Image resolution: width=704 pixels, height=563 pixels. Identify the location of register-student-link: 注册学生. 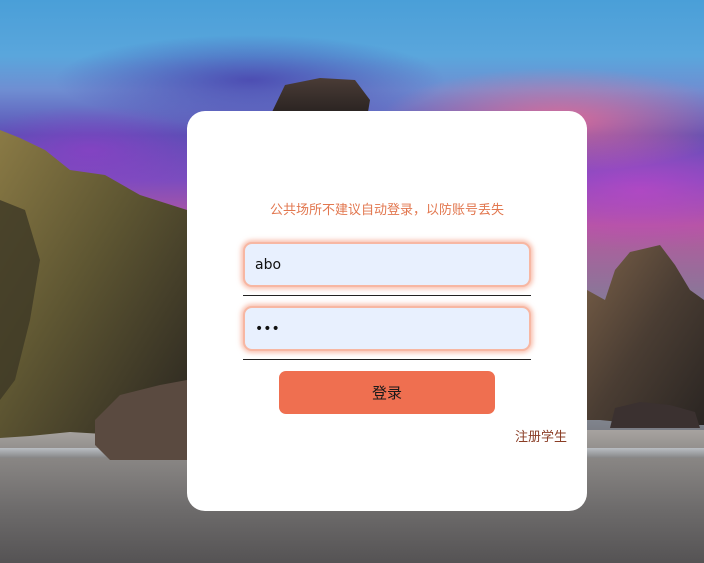
(541, 435).